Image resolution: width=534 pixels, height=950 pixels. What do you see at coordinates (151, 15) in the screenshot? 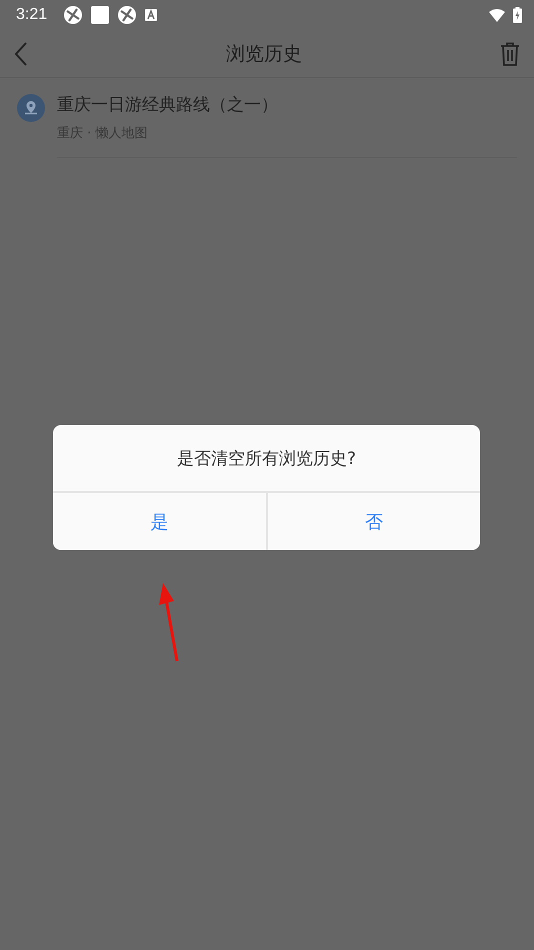
I see `keyboard-icon` at bounding box center [151, 15].